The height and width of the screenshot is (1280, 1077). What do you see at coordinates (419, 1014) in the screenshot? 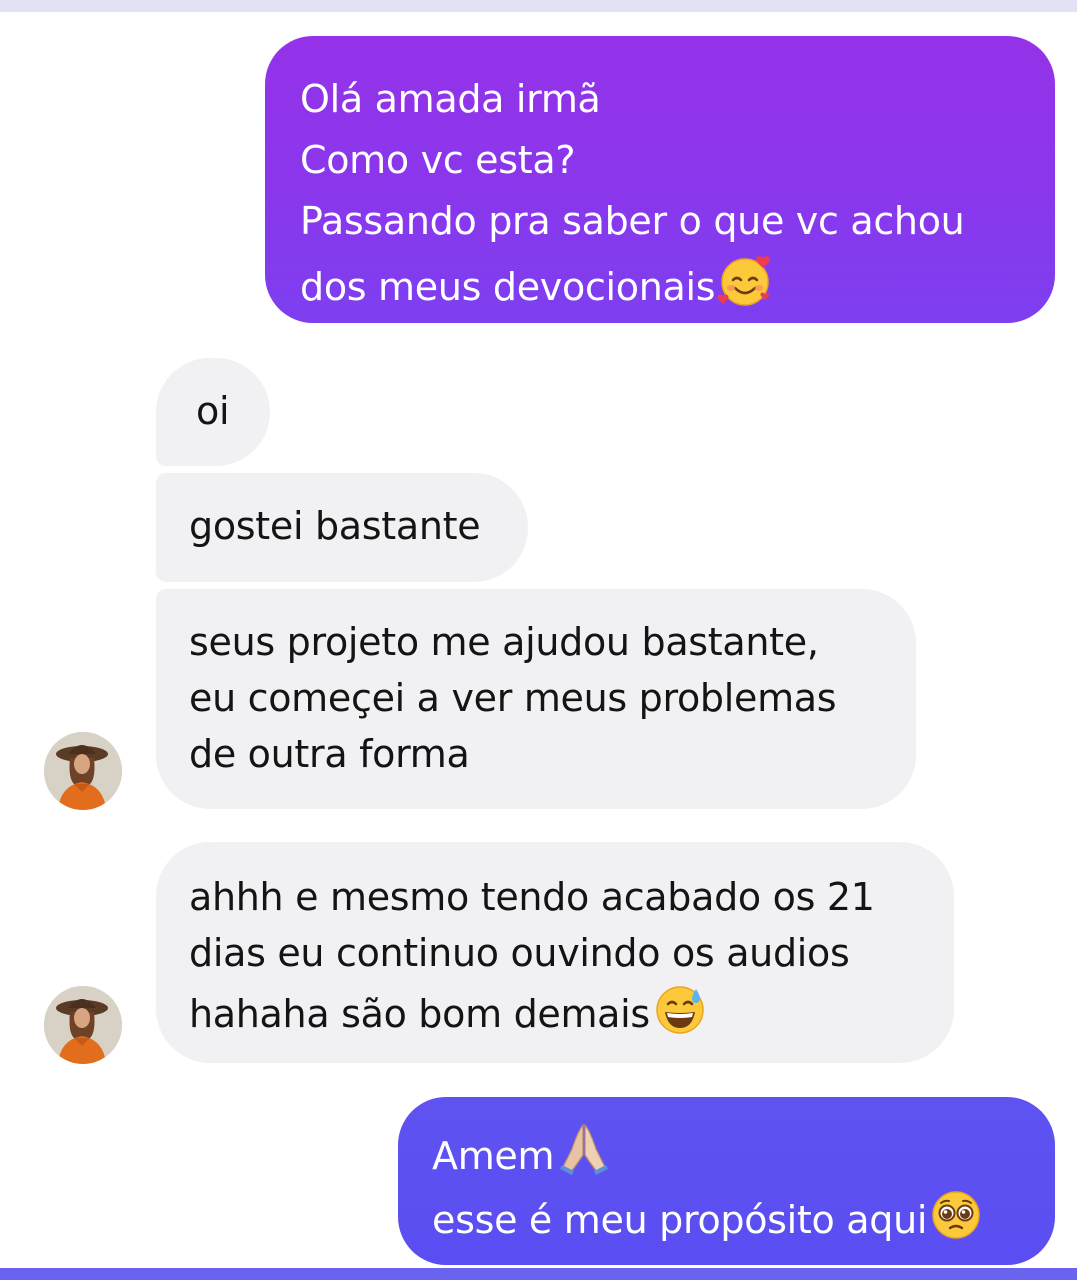
I see `message-line-text: hahaha são bom demais` at bounding box center [419, 1014].